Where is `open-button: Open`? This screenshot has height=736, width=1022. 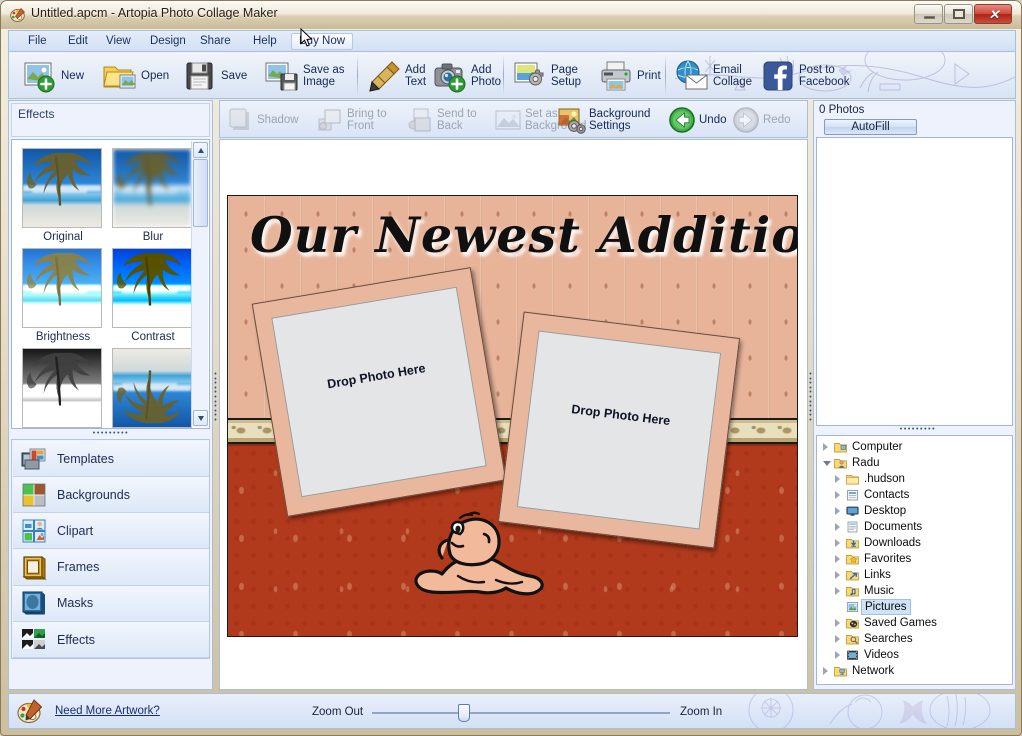 open-button: Open is located at coordinates (137, 76).